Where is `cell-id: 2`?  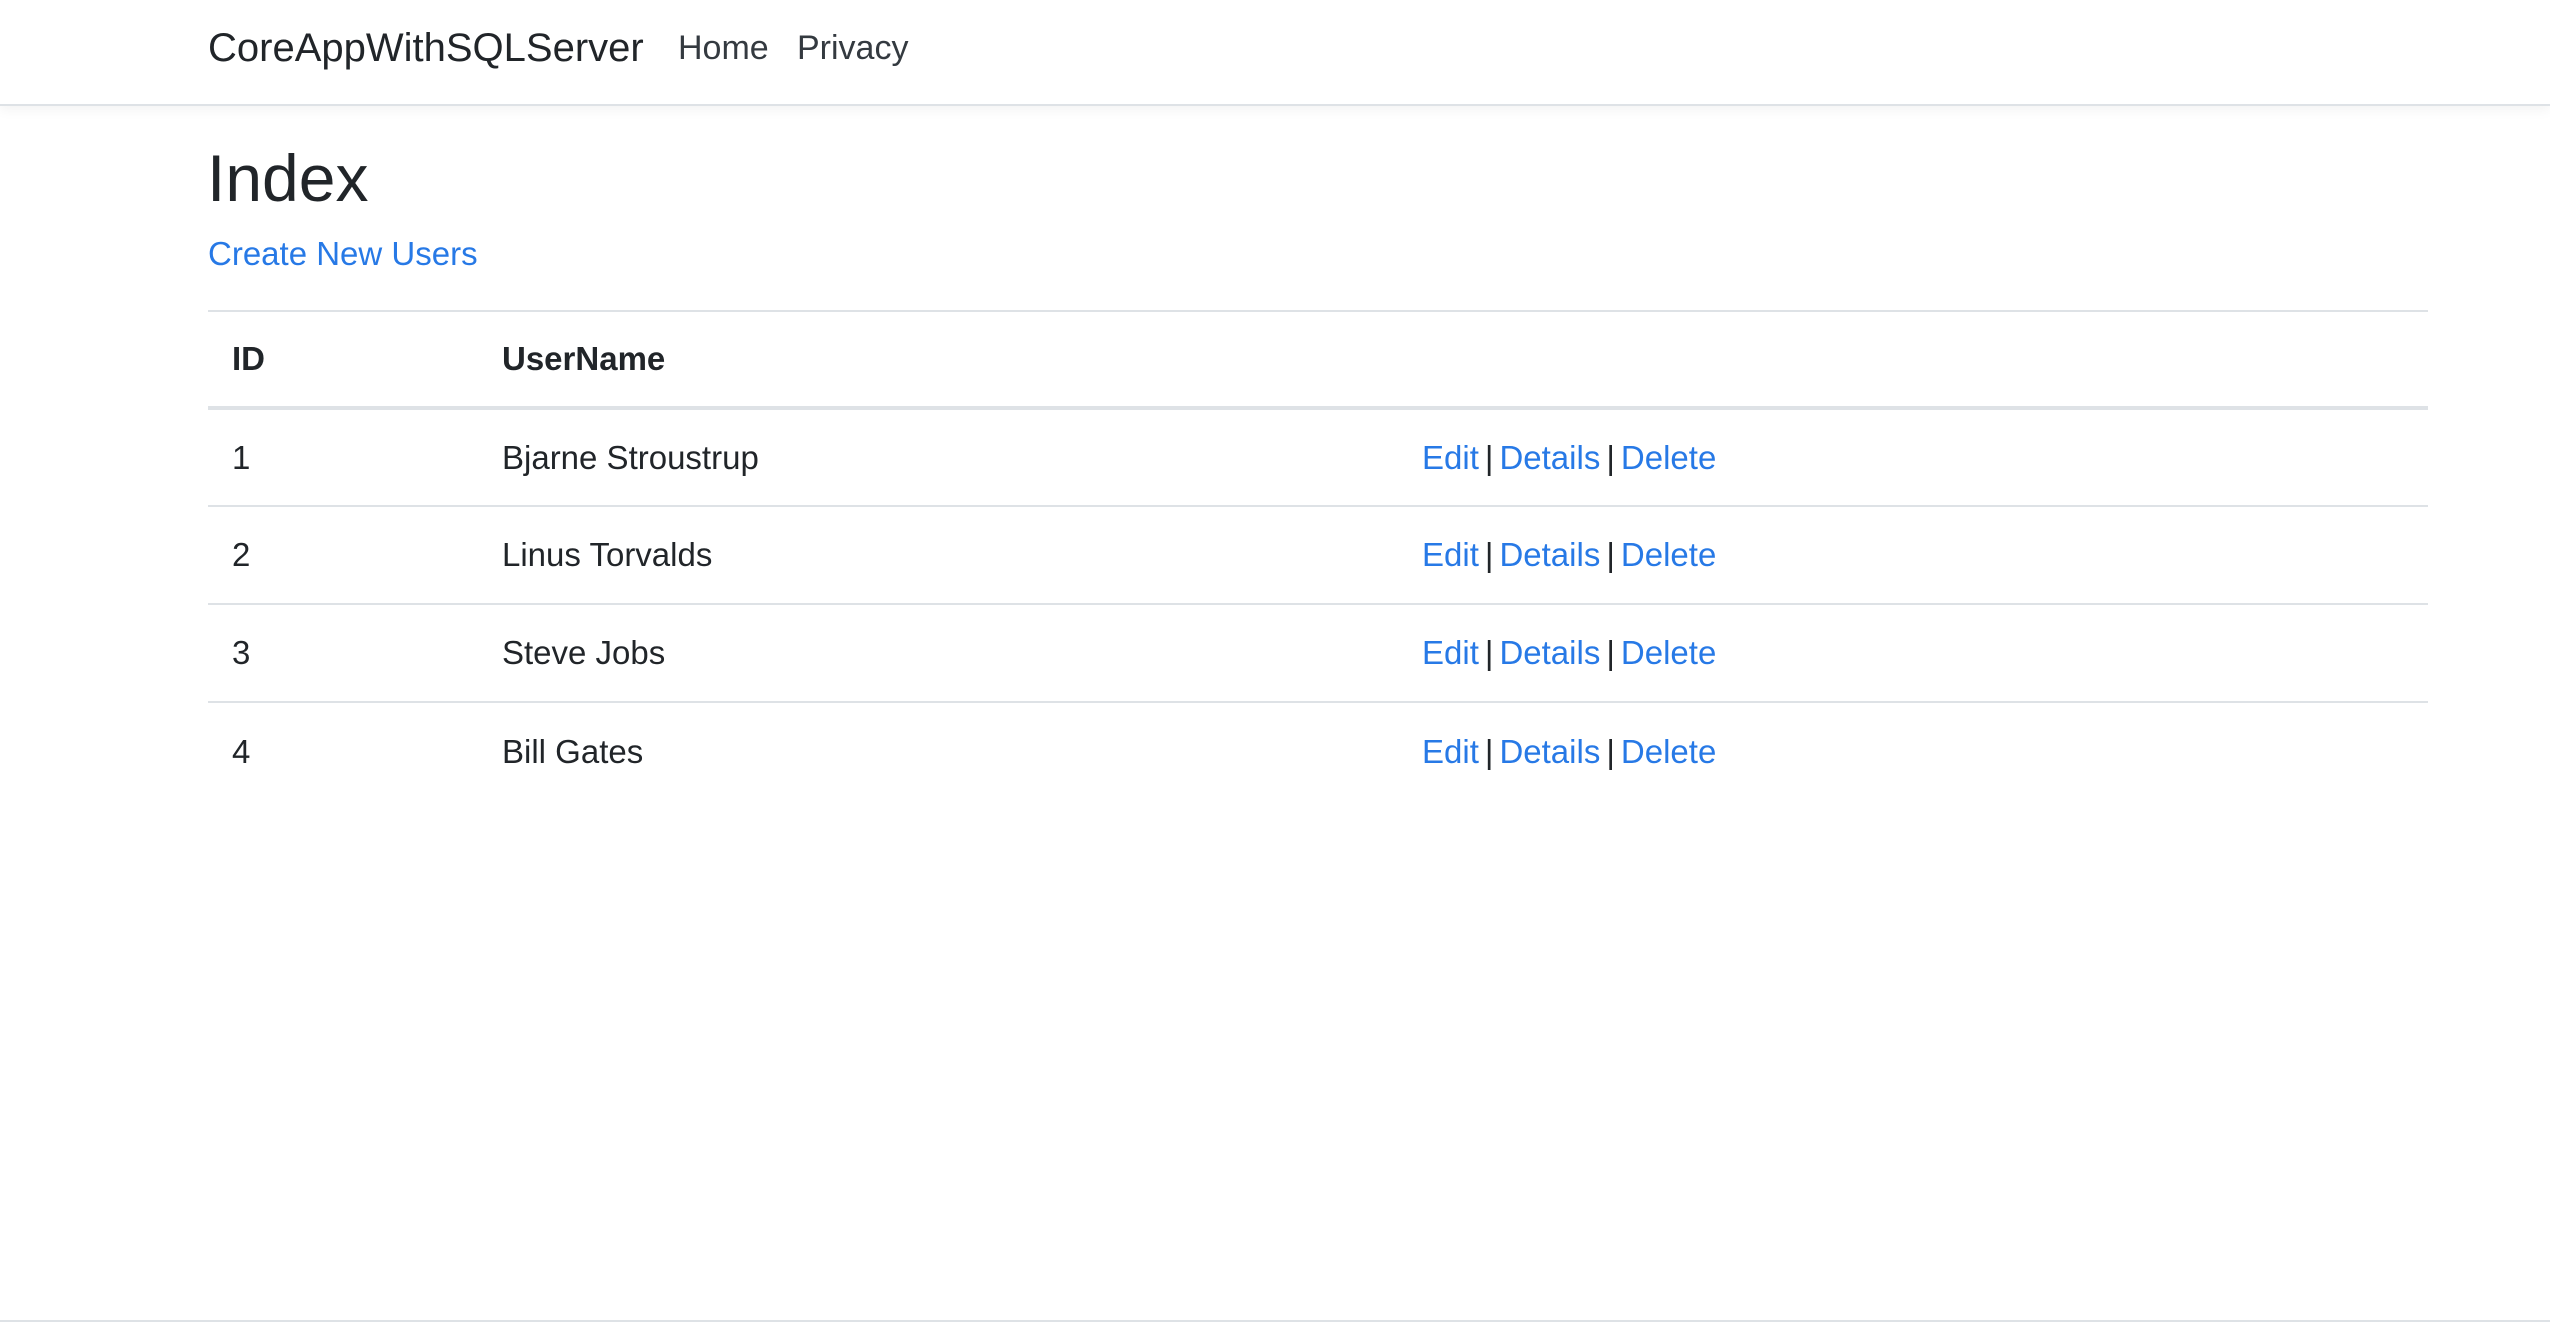
cell-id: 2 is located at coordinates (241, 554).